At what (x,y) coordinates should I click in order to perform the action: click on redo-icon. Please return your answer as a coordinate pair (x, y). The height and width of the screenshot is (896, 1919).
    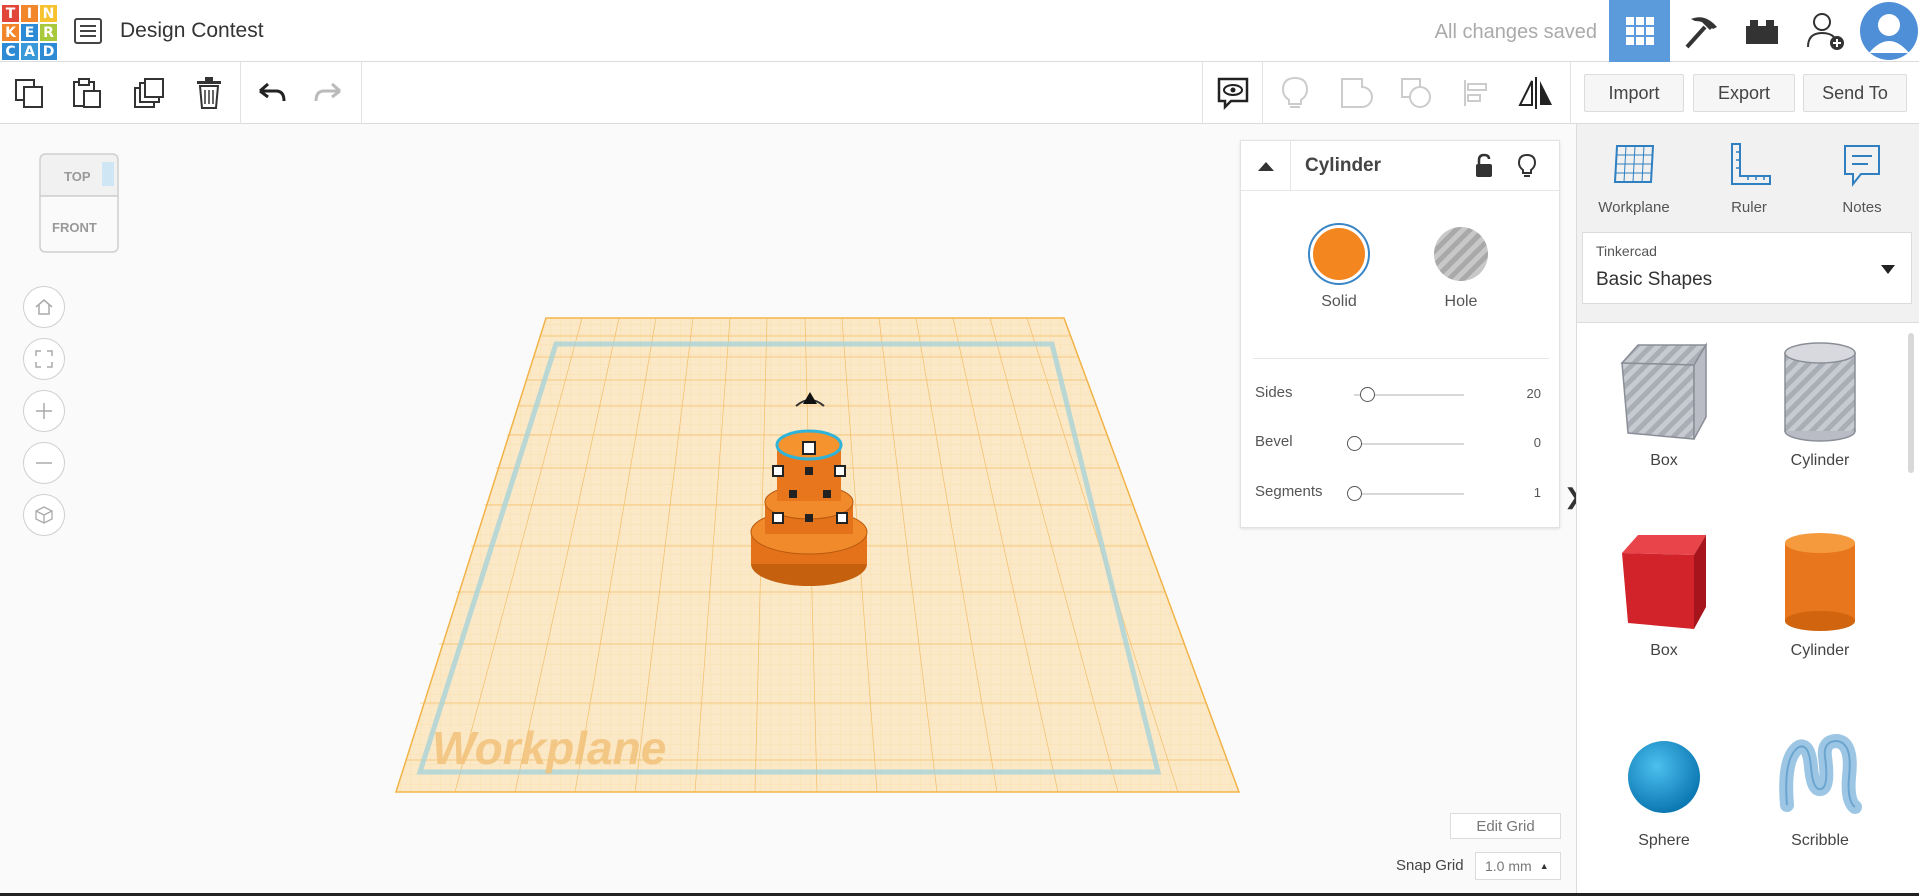
    Looking at the image, I should click on (327, 92).